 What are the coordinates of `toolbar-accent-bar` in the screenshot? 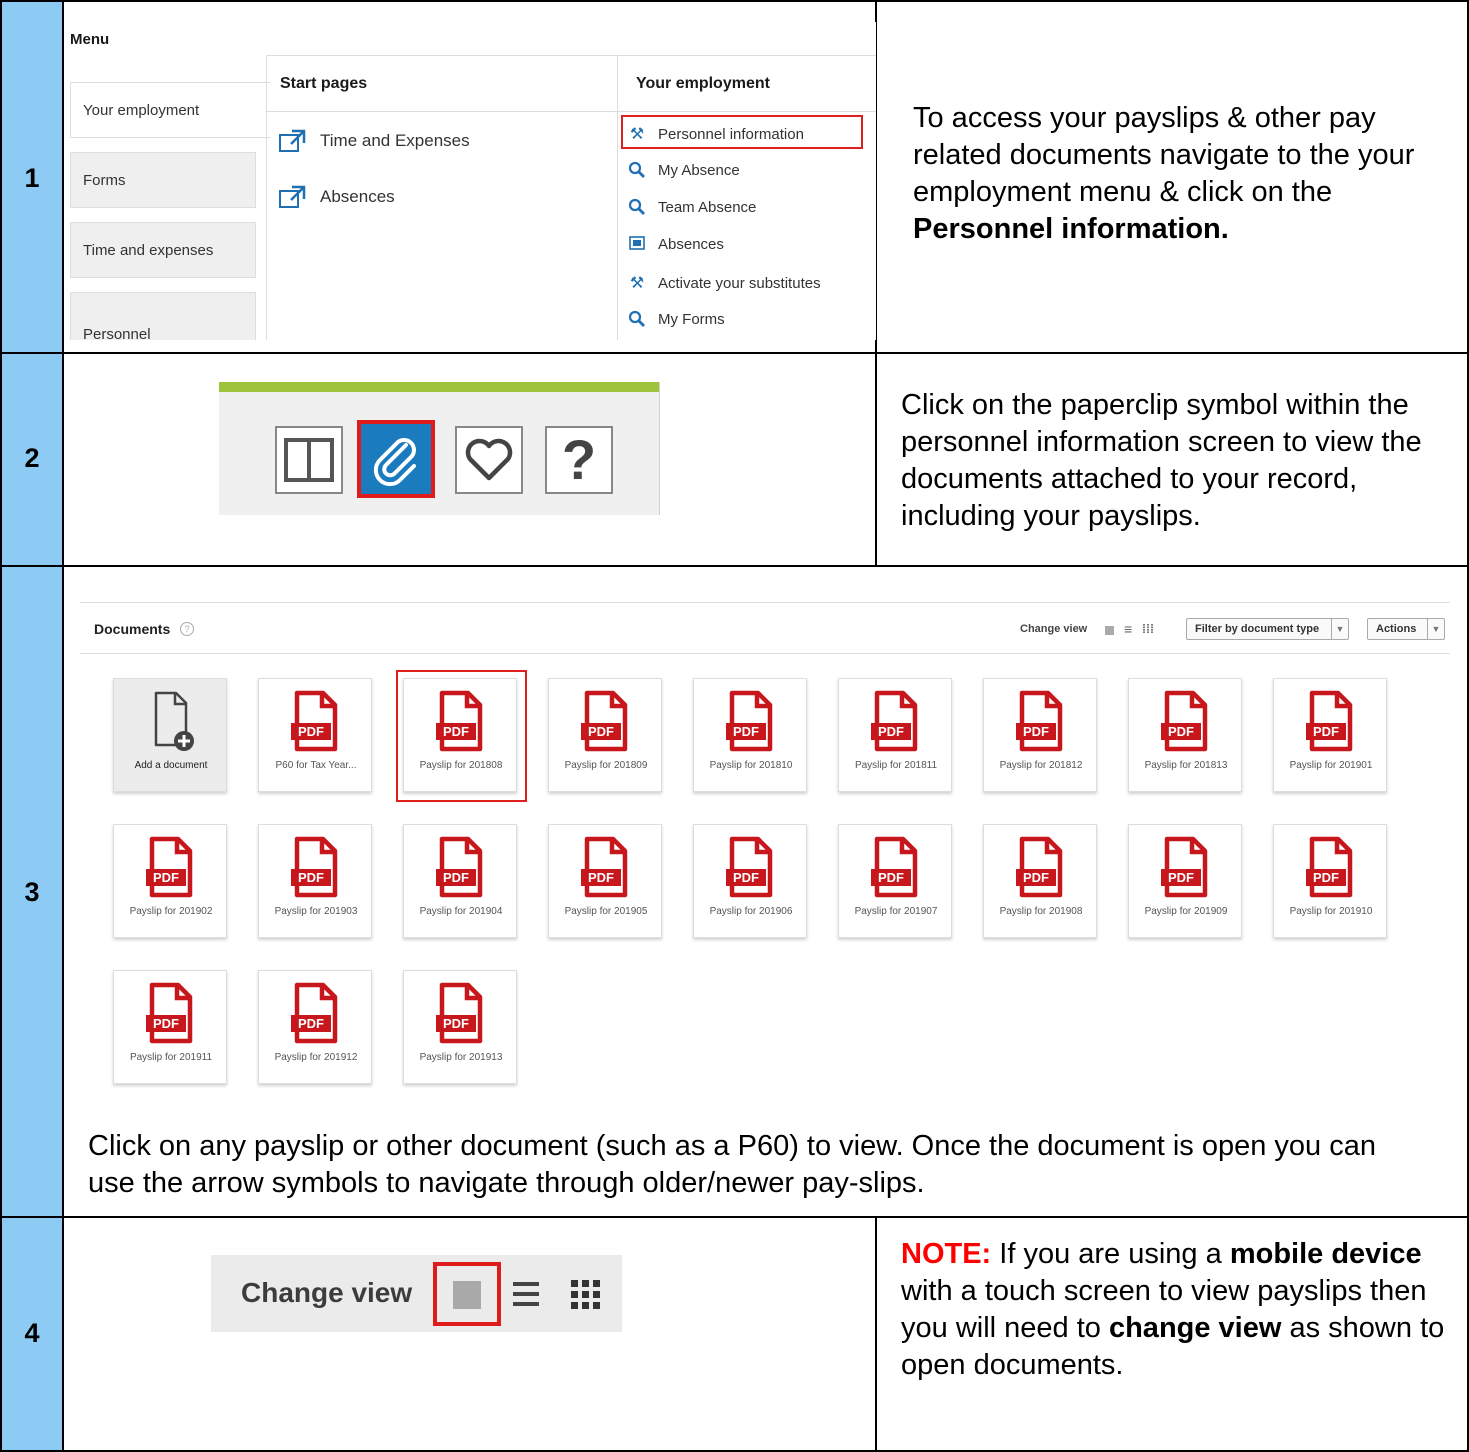 It's located at (439, 387).